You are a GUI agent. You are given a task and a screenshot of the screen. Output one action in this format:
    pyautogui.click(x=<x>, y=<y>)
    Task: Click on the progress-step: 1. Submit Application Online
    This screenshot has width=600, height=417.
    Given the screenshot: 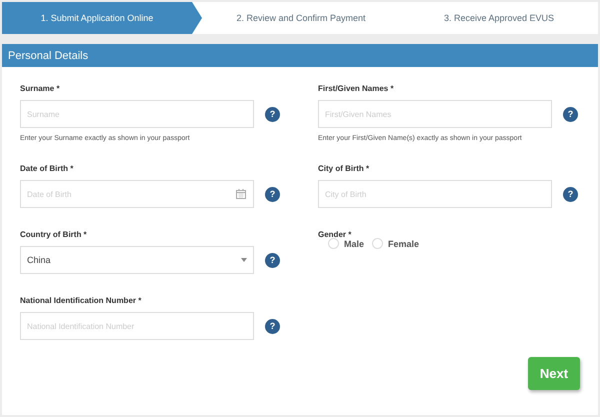 What is the action you would take?
    pyautogui.click(x=102, y=18)
    